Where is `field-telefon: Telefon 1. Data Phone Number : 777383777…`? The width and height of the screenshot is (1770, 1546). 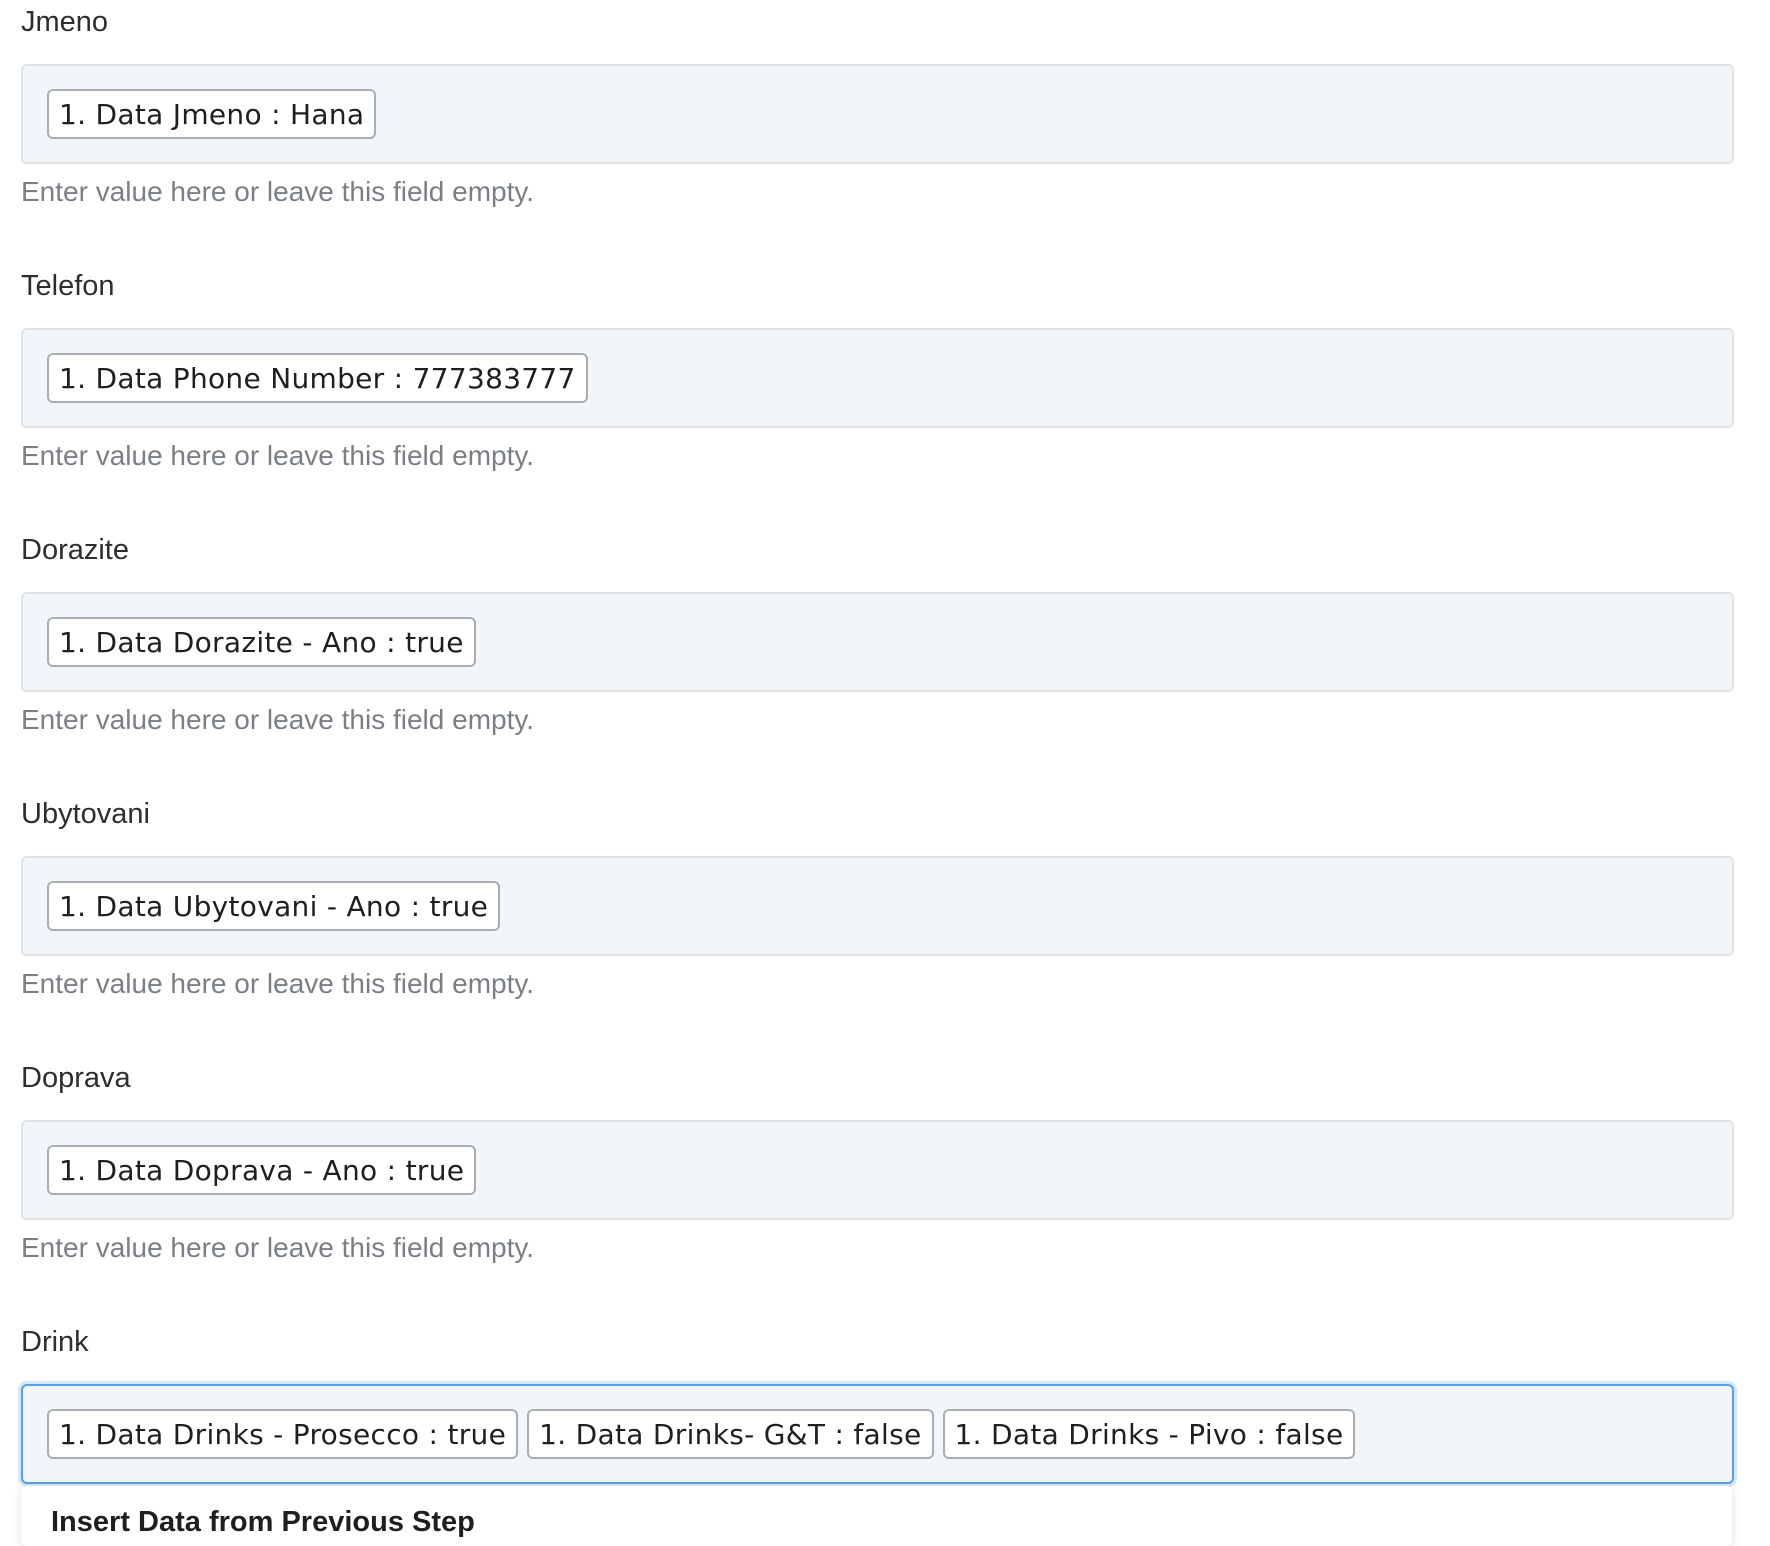
field-telefon: Telefon 1. Data Phone Number : 777383777… is located at coordinates (877, 382).